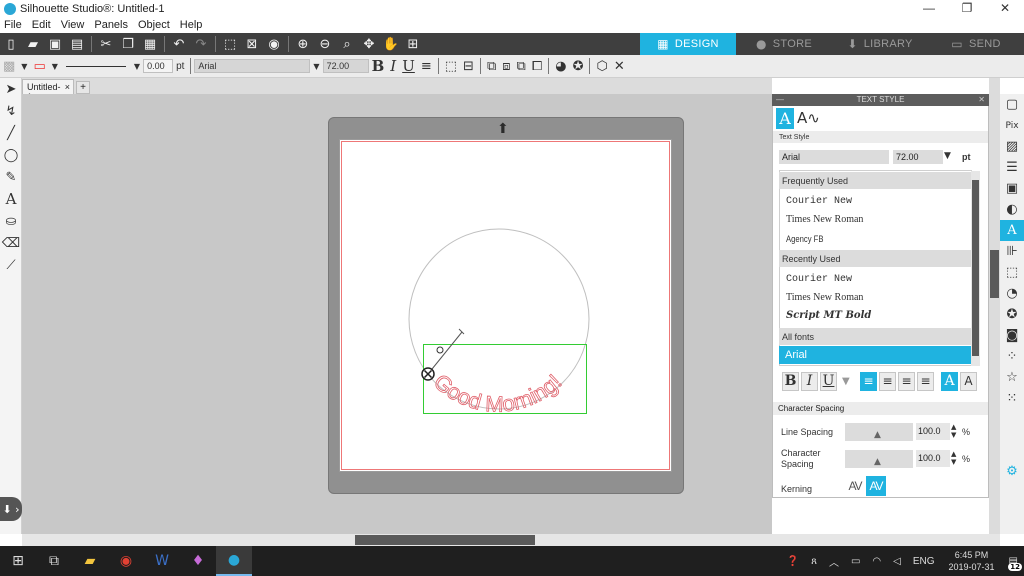 This screenshot has width=1024, height=576. Describe the element at coordinates (933, 431) in the screenshot. I see `line-spacing-value: 100.0` at that location.